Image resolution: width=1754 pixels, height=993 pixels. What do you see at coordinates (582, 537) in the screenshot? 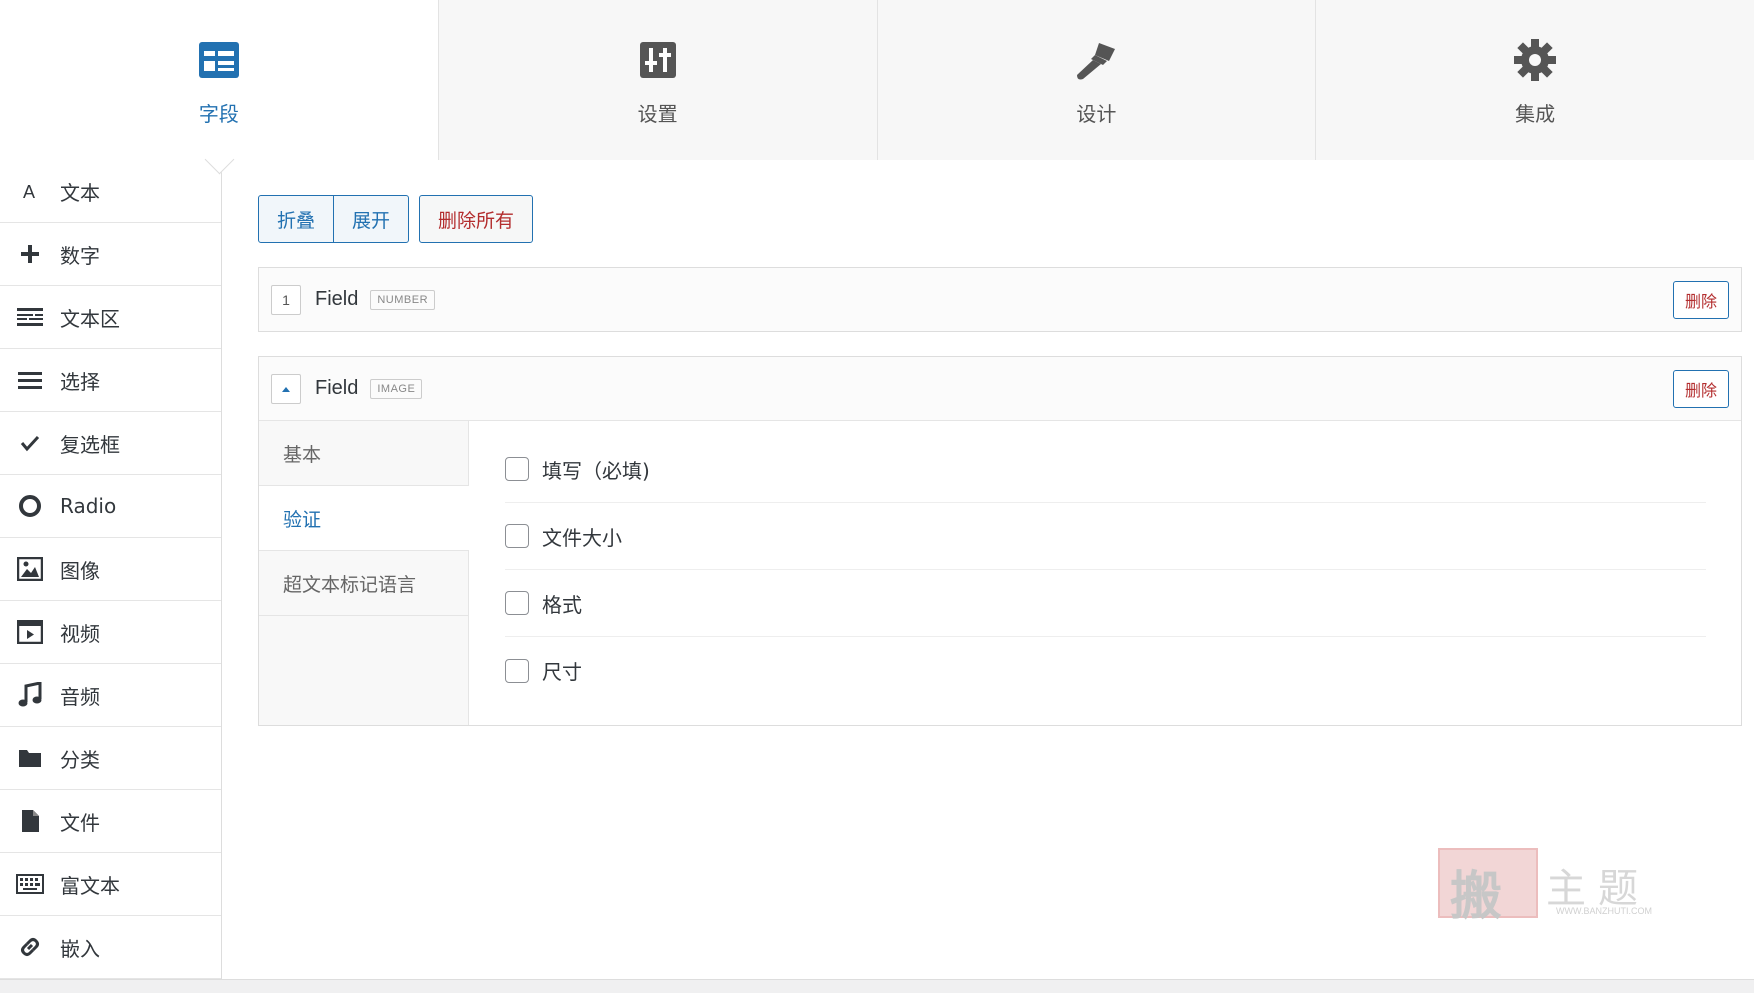
I see `option-label: 文件大小` at bounding box center [582, 537].